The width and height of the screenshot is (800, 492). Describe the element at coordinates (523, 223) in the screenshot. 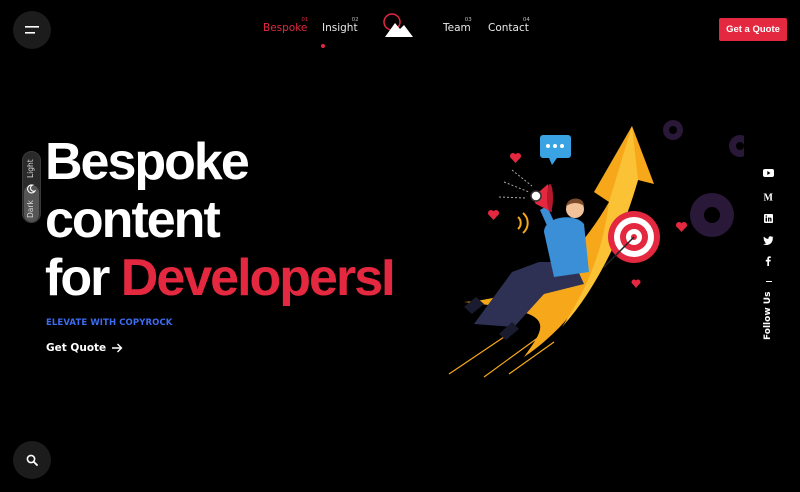

I see `wifi-icon` at that location.